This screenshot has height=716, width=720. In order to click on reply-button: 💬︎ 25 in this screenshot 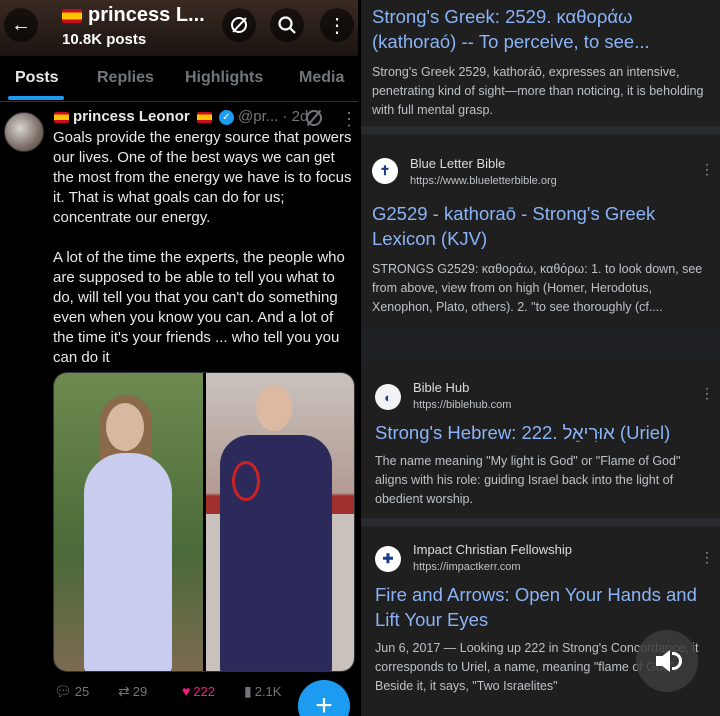, I will do `click(71, 691)`.